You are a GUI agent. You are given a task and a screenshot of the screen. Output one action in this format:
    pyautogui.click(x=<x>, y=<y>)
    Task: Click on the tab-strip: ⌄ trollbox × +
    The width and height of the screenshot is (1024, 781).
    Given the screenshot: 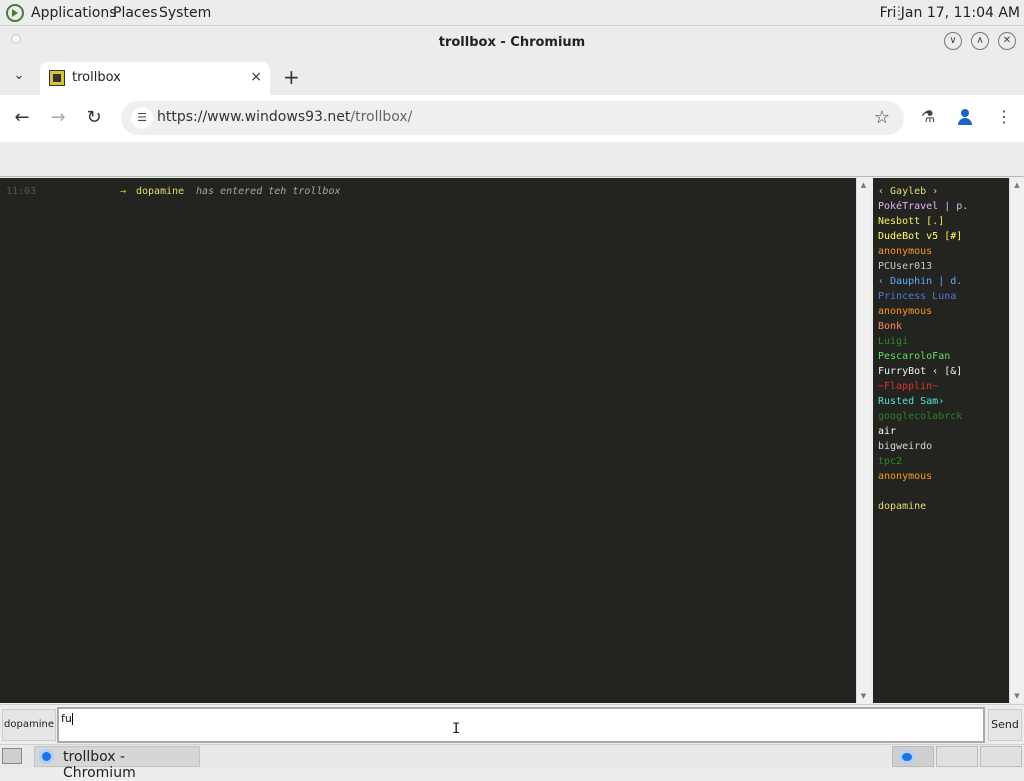 What is the action you would take?
    pyautogui.click(x=512, y=77)
    